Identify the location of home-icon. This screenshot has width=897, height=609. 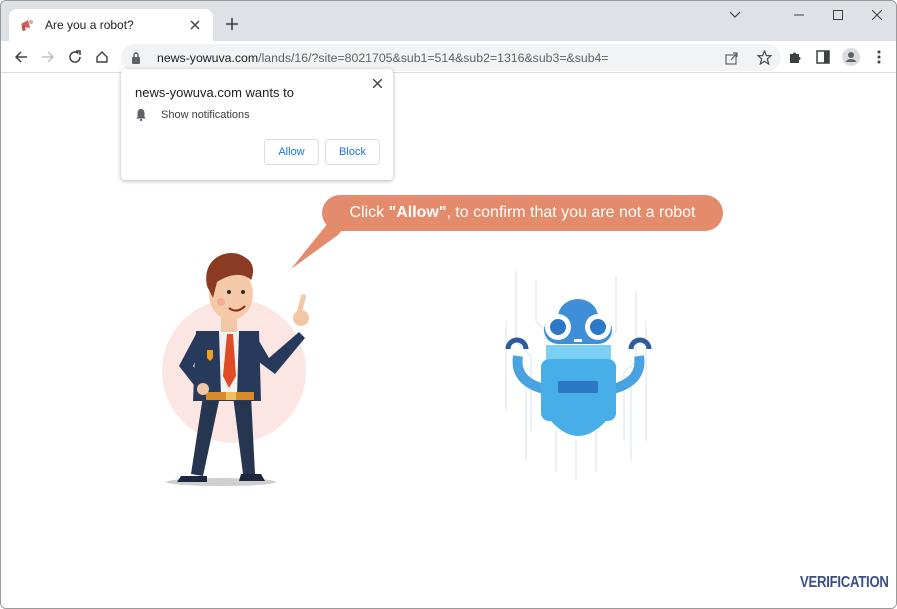
(101, 56).